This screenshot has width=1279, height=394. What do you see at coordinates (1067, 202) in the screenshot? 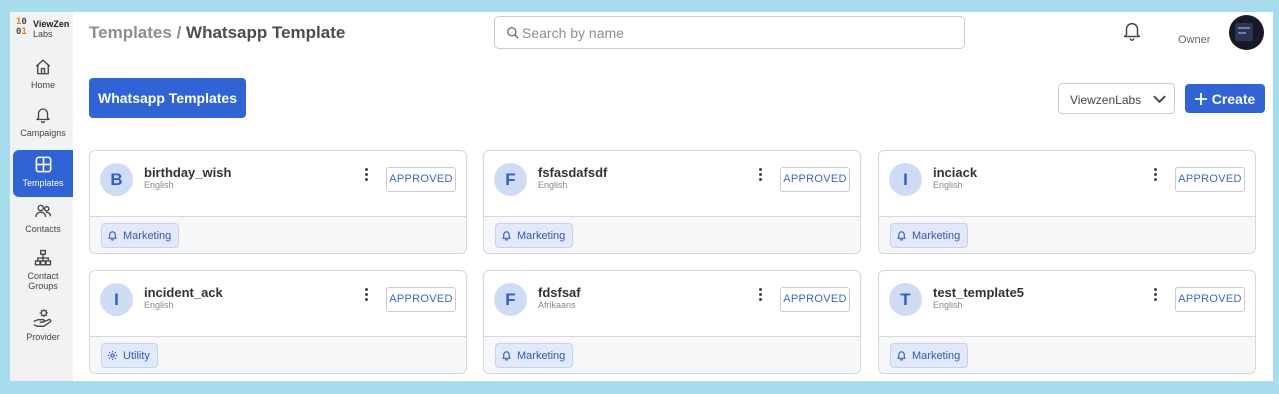
I see `template-card: I inciack English APPROVED Marketing` at bounding box center [1067, 202].